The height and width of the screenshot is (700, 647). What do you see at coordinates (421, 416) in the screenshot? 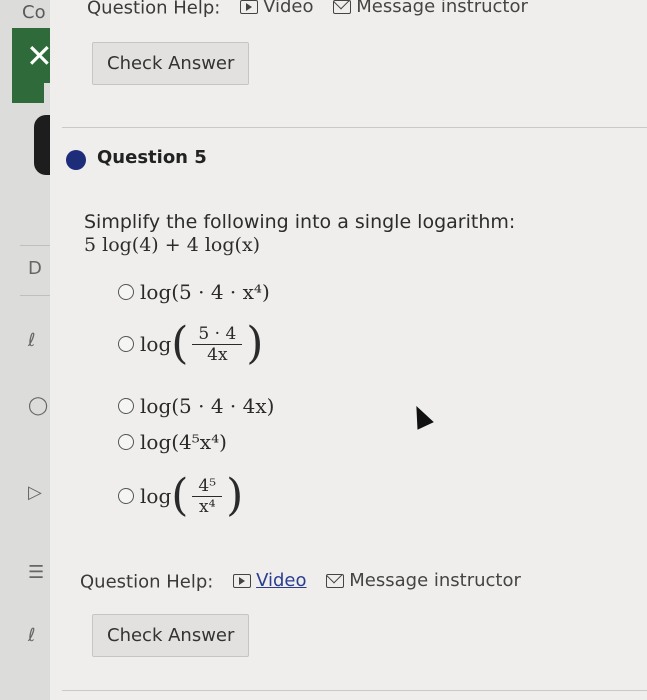
I see `mouse-cursor` at bounding box center [421, 416].